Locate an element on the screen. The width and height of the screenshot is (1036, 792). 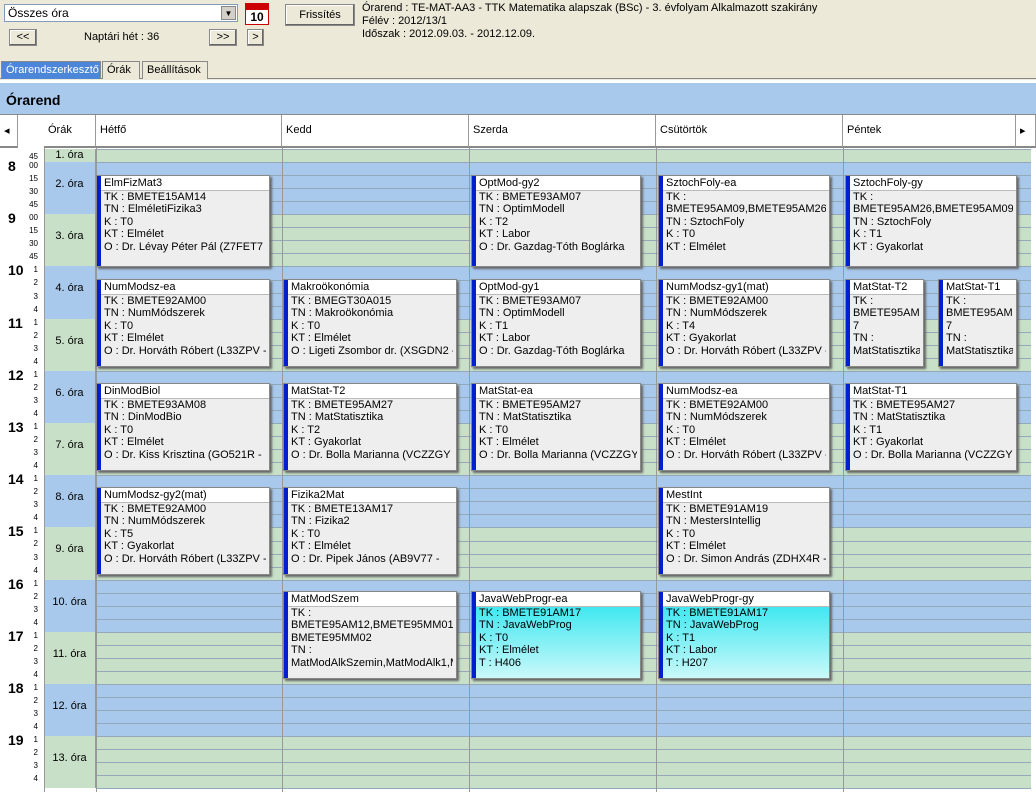
chevron-down-icon: ▼ is located at coordinates (228, 13).